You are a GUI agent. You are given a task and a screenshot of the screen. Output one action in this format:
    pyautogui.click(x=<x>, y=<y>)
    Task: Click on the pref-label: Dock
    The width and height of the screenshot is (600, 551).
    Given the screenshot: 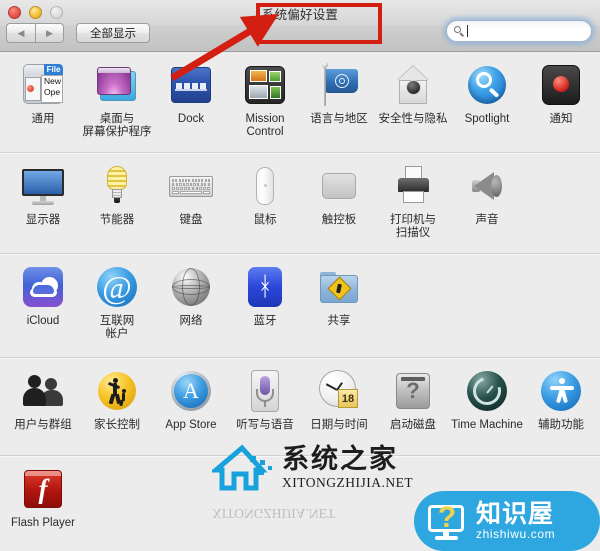 What is the action you would take?
    pyautogui.click(x=191, y=119)
    